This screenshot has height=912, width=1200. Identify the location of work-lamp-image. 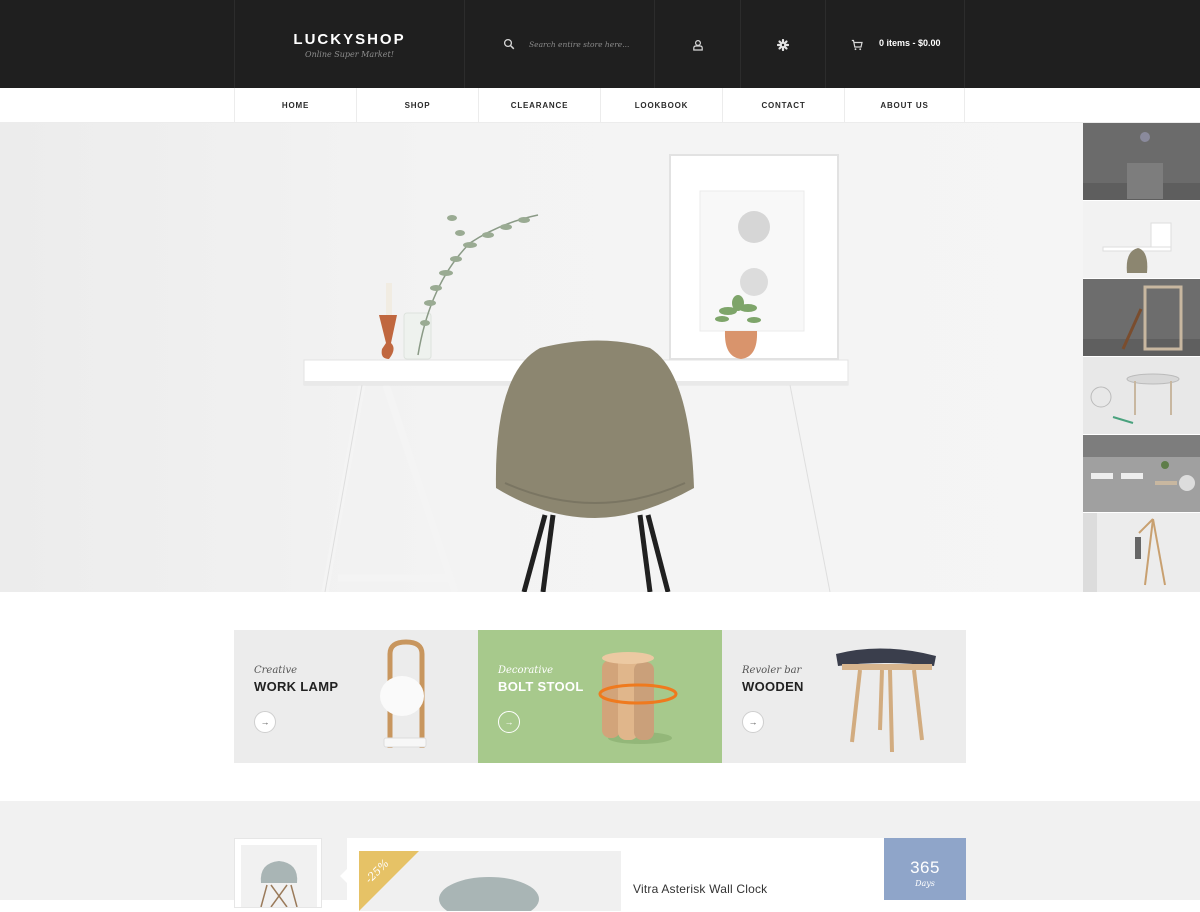
(403, 693).